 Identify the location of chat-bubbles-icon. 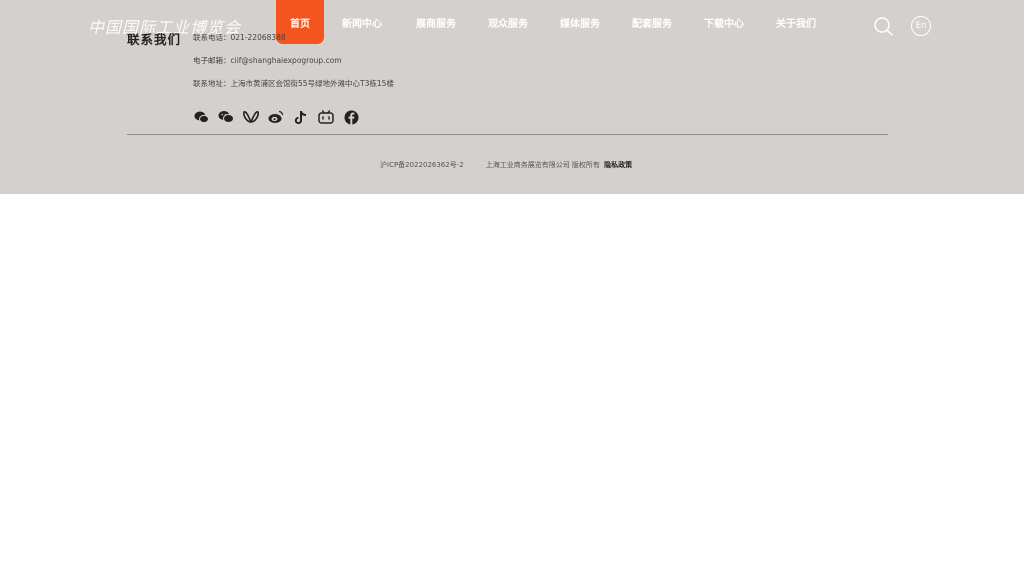
(201, 117).